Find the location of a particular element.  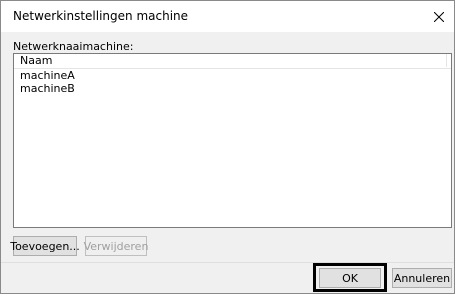

remove-button: Verwijderen is located at coordinates (116, 246).